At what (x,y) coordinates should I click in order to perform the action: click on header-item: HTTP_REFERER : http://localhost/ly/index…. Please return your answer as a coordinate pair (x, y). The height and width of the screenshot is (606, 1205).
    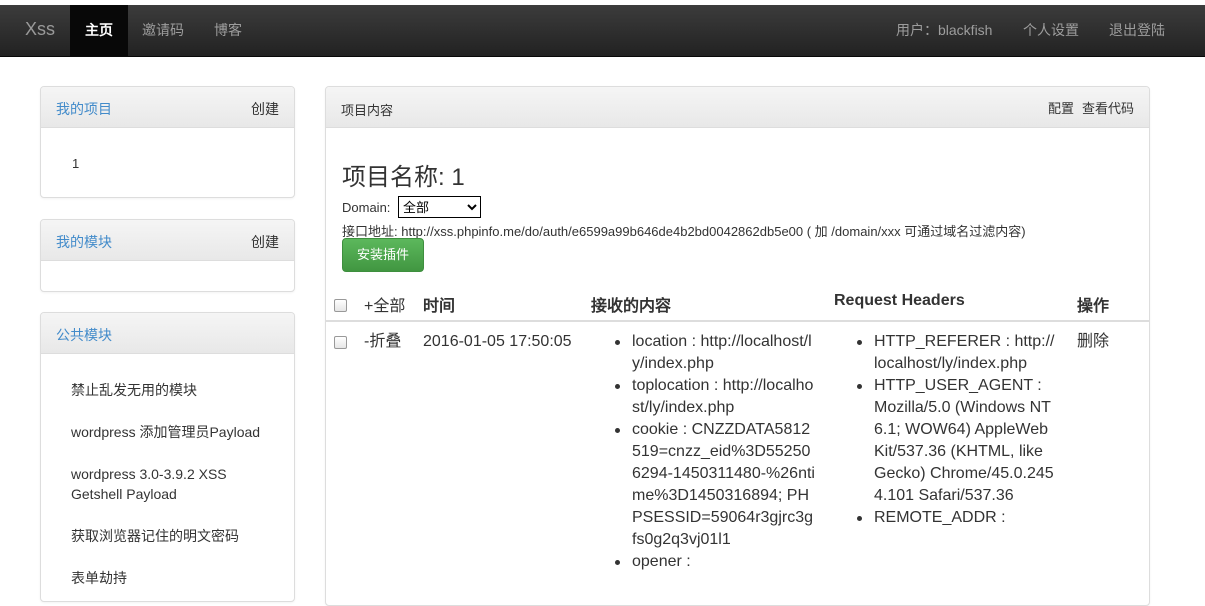
    Looking at the image, I should click on (957, 353).